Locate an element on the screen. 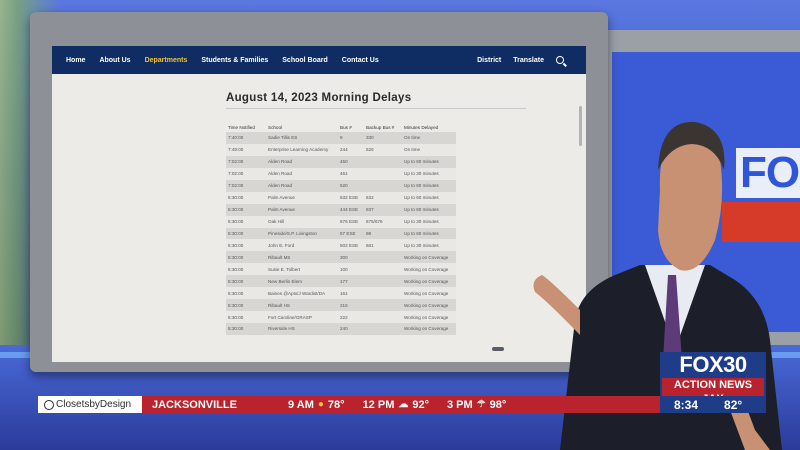  nav-contact: Contact Us is located at coordinates (360, 60).